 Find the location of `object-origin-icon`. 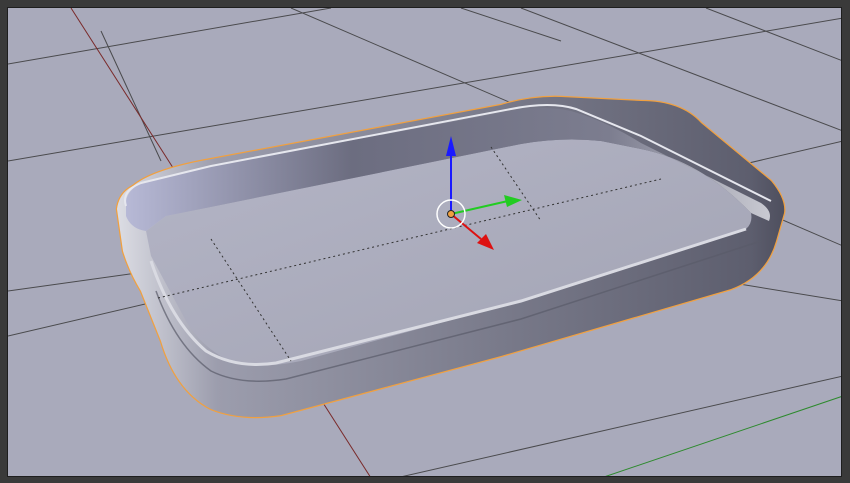

object-origin-icon is located at coordinates (451, 214).